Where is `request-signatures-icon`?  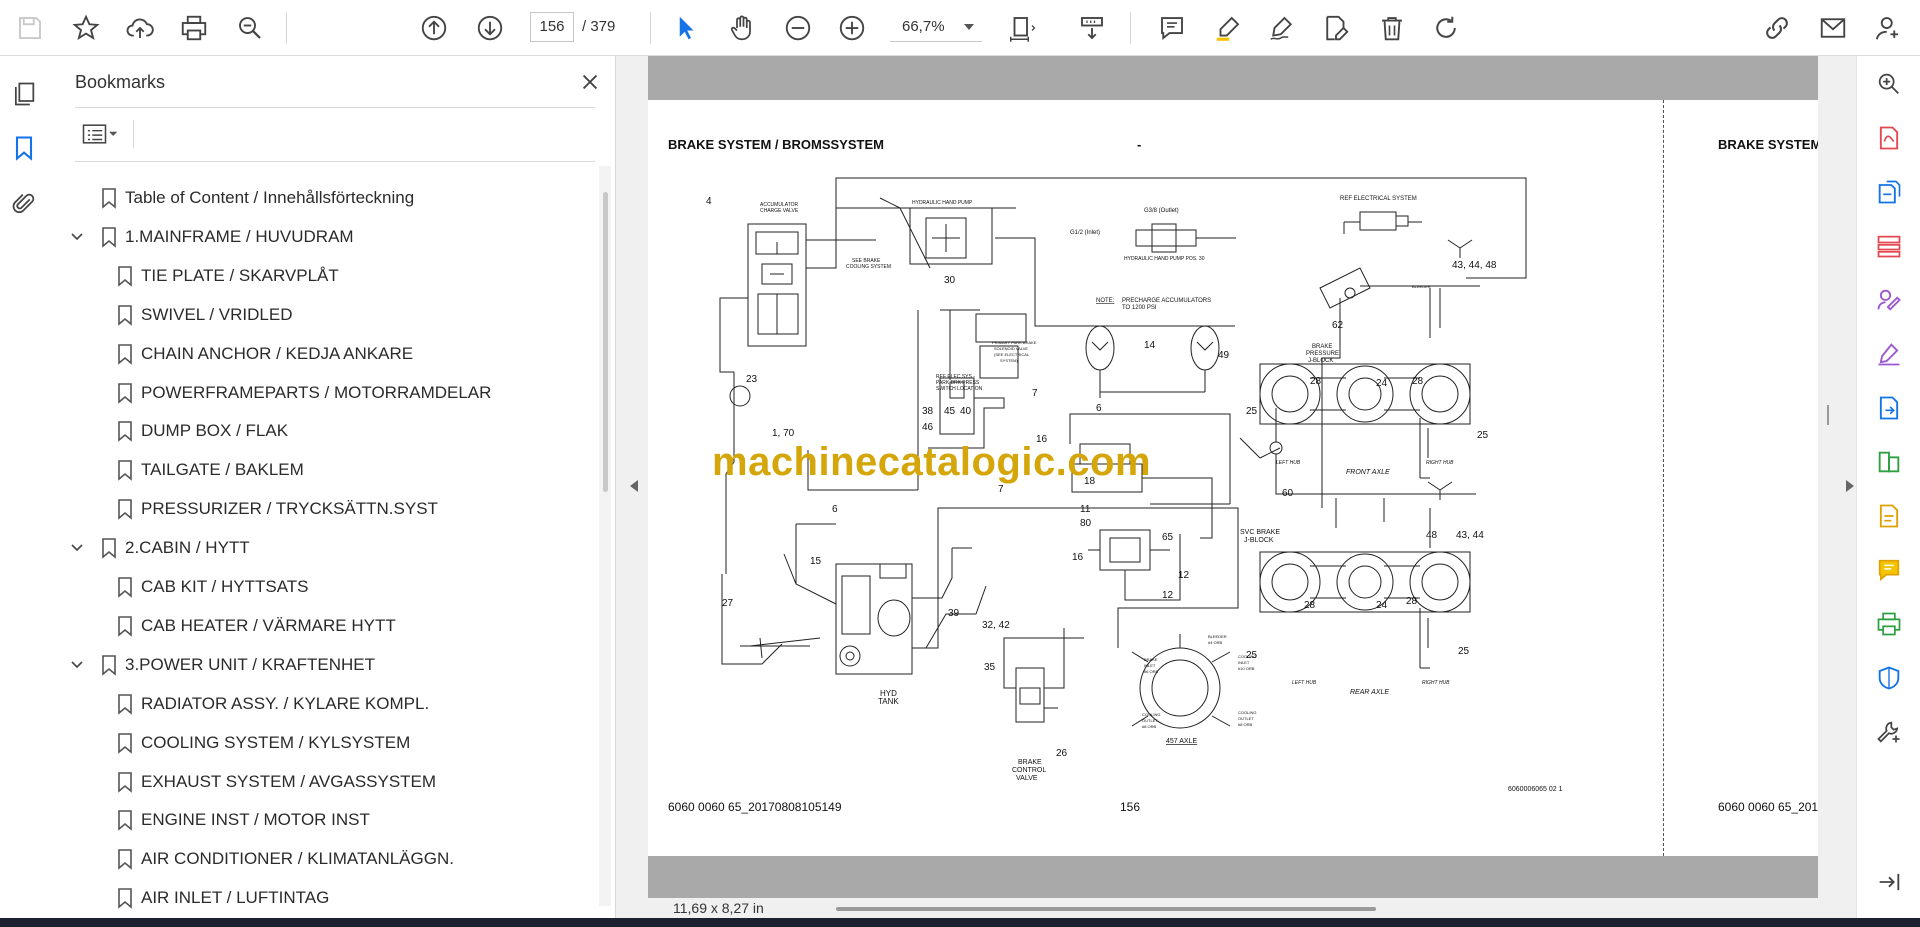
request-signatures-icon is located at coordinates (1889, 300).